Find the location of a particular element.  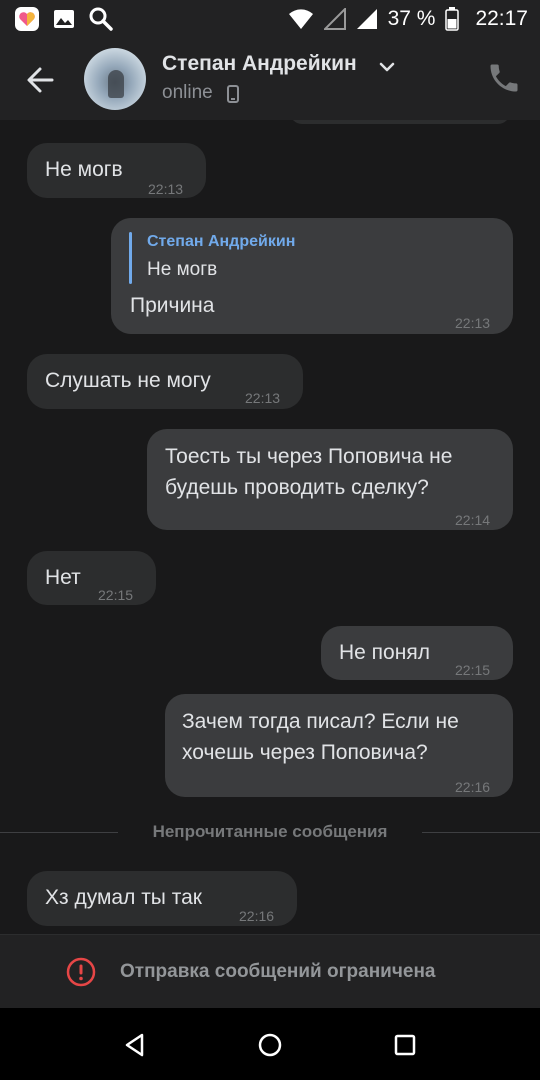

battery-percent: 37 % is located at coordinates (411, 18).